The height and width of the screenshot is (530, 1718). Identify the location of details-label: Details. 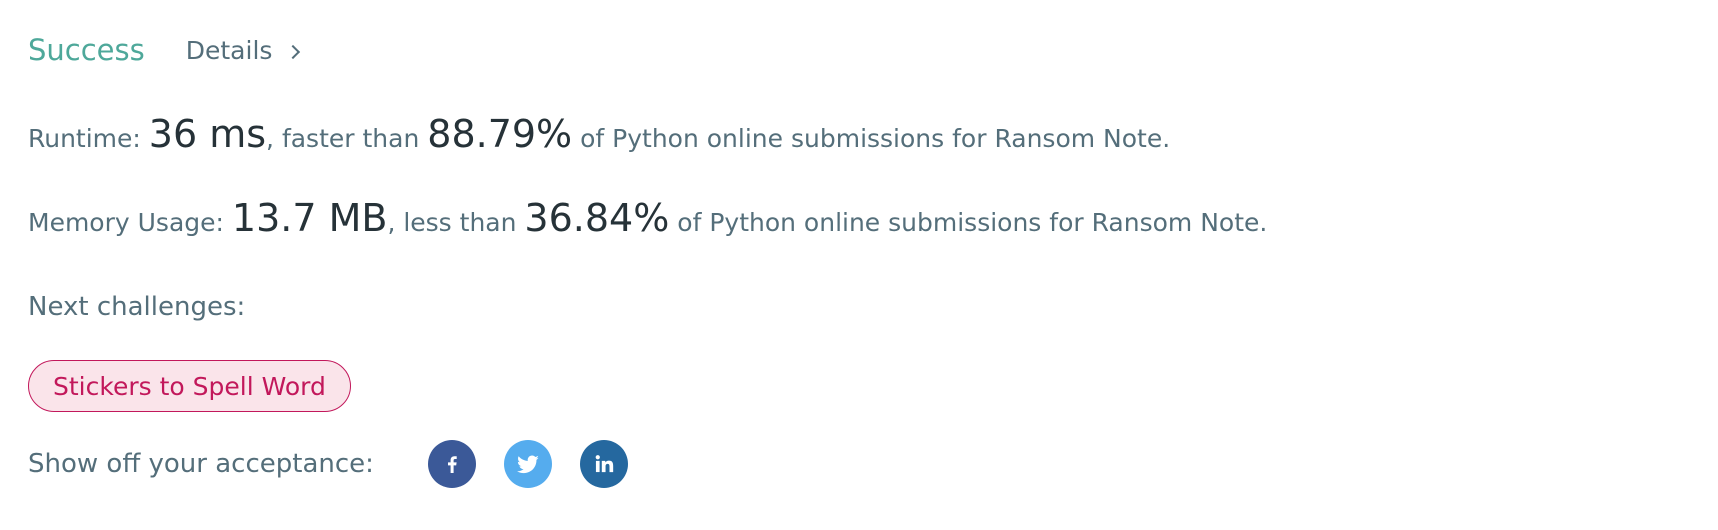
(229, 50).